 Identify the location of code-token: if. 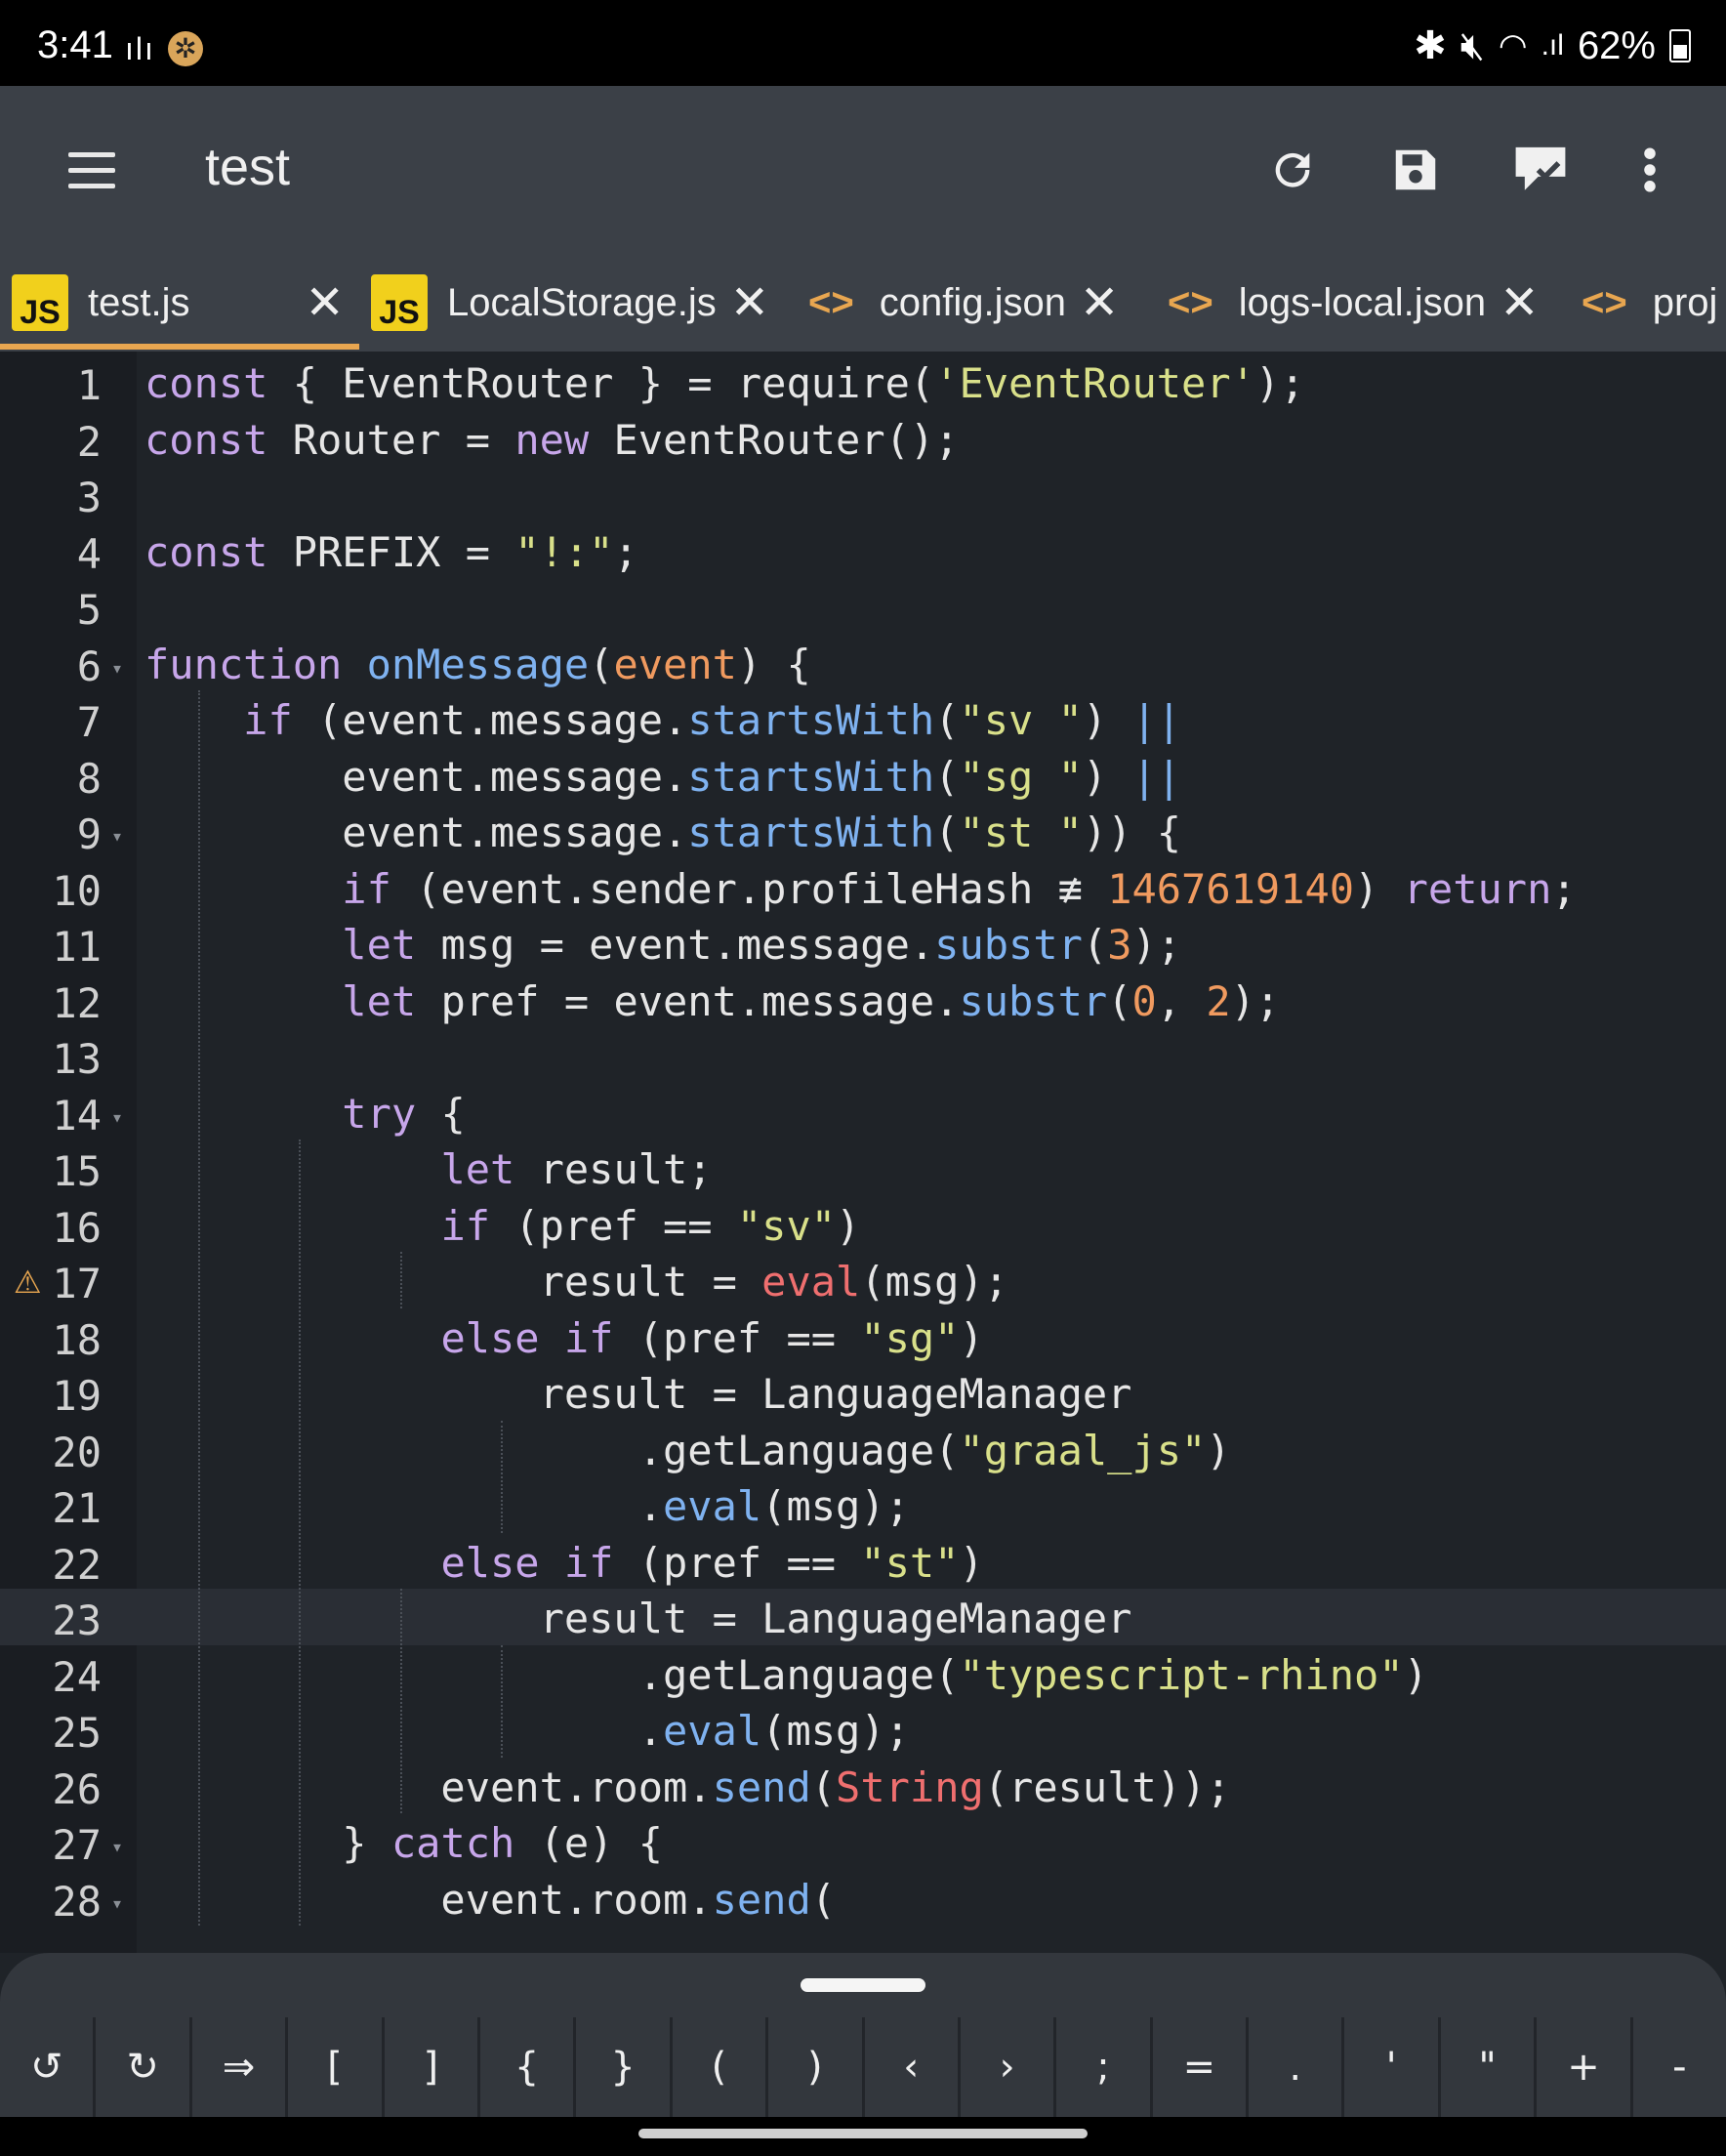
(465, 1226).